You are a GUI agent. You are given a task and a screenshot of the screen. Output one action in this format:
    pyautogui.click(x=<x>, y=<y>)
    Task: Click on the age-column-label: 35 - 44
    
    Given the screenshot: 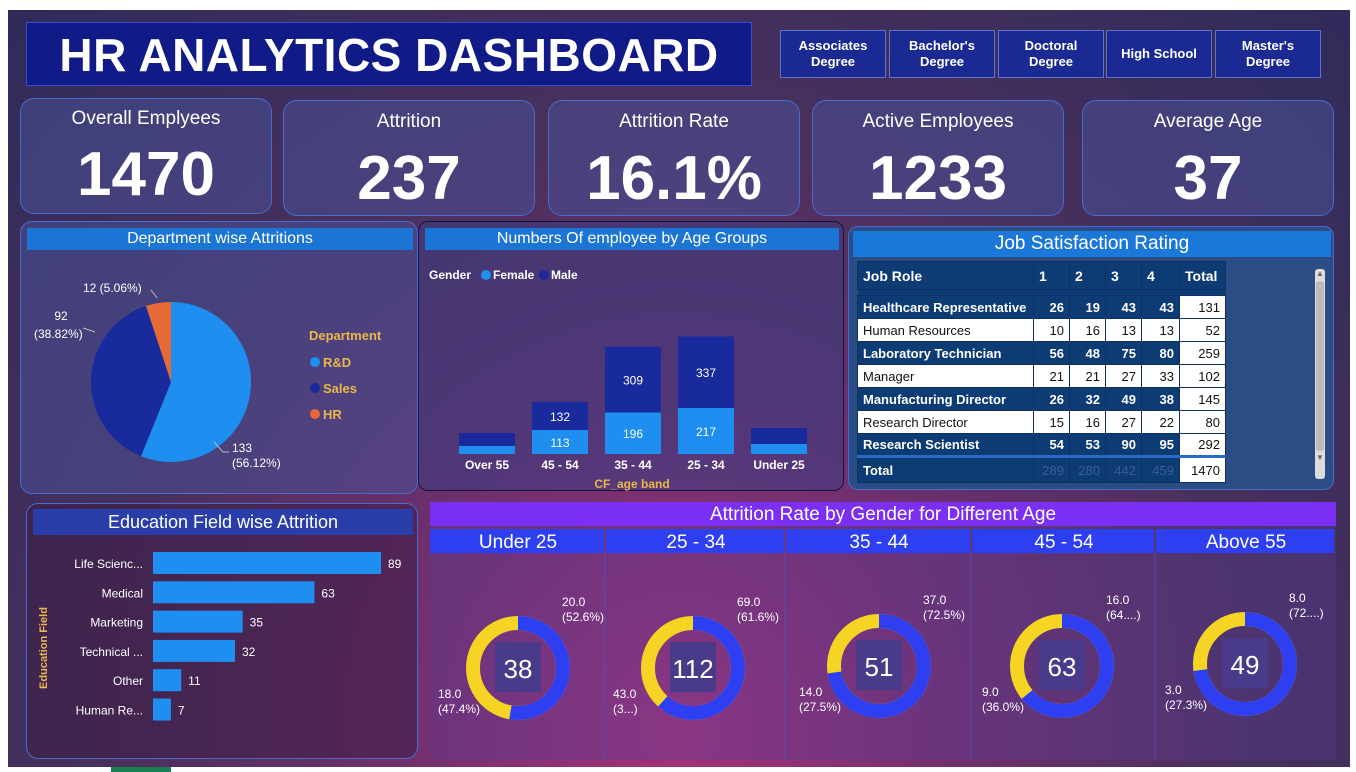 What is the action you would take?
    pyautogui.click(x=879, y=542)
    